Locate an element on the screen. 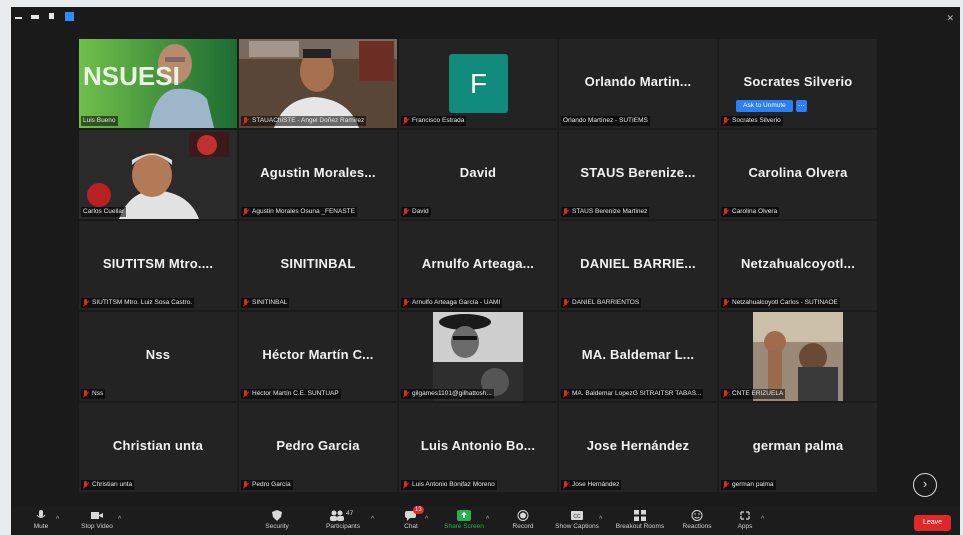 This screenshot has width=963, height=535. participants-count: 47 is located at coordinates (350, 513).